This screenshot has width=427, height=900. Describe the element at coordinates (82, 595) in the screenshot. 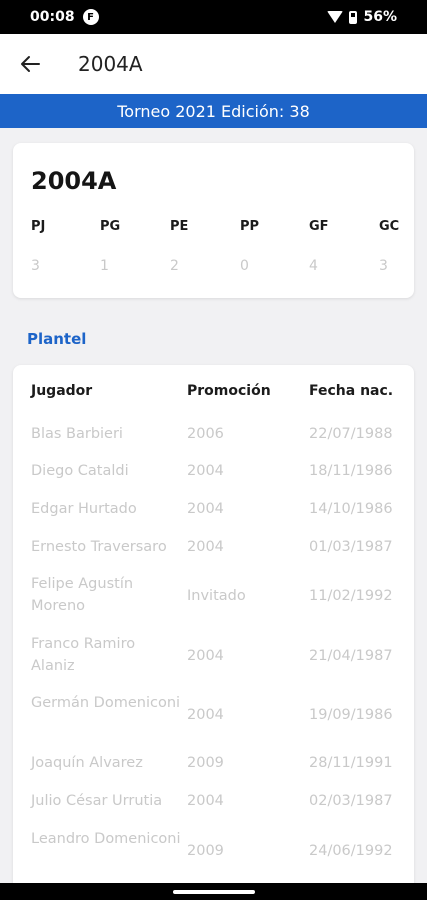

I see `player-name: Felipe Agustín Moreno` at that location.